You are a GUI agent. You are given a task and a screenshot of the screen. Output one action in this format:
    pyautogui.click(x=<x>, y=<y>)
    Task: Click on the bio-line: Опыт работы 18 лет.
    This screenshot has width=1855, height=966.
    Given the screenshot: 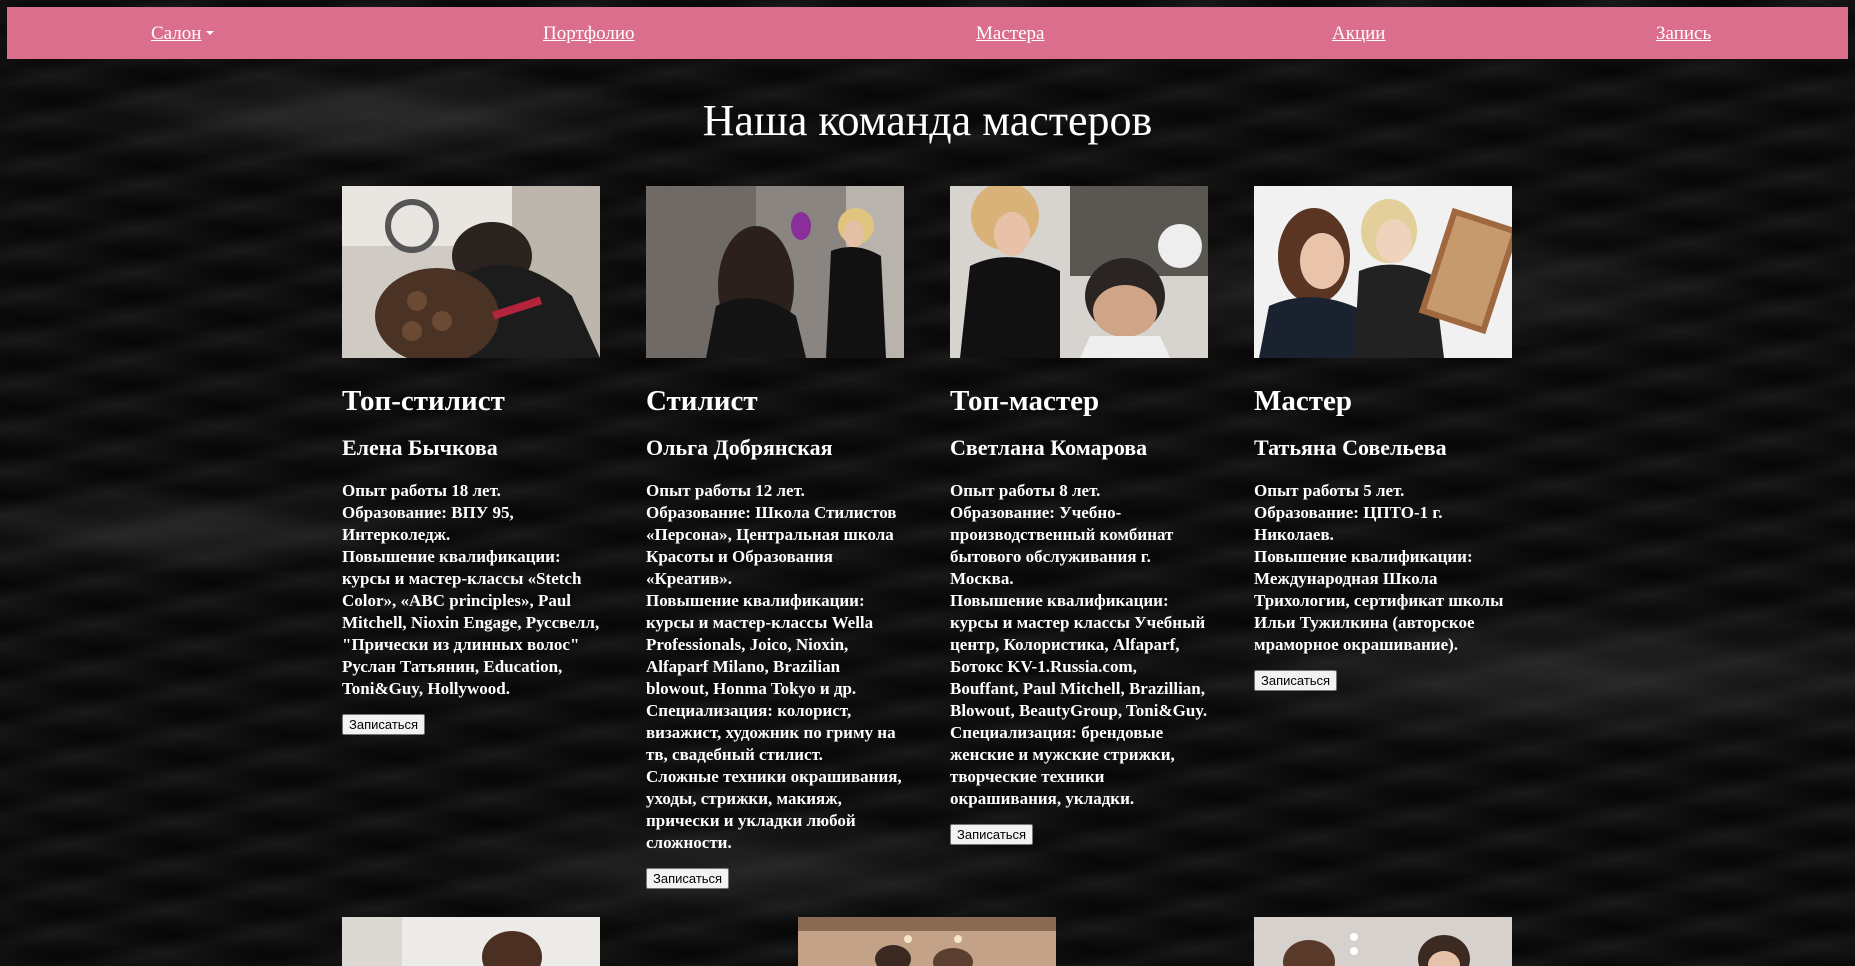 What is the action you would take?
    pyautogui.click(x=421, y=490)
    